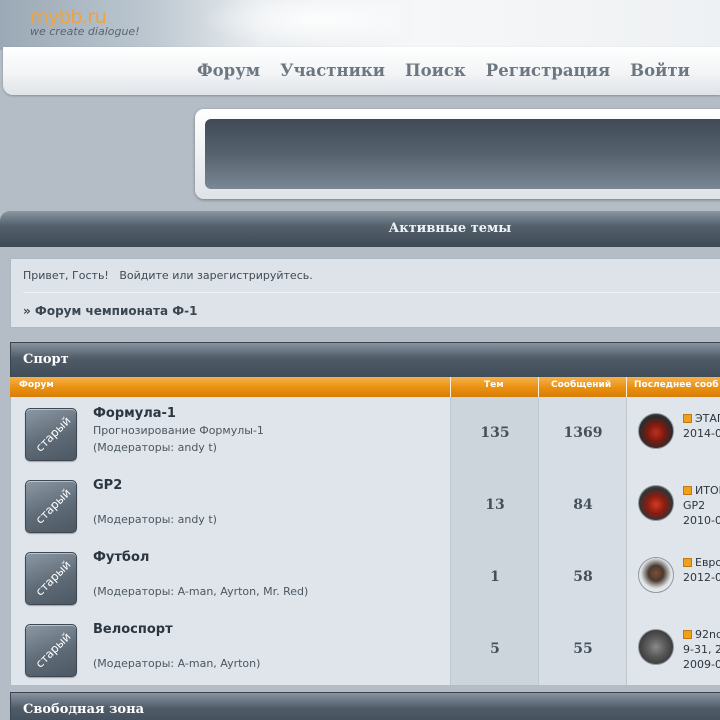 This screenshot has height=720, width=720. I want to click on header-decoration, so click(300, 24).